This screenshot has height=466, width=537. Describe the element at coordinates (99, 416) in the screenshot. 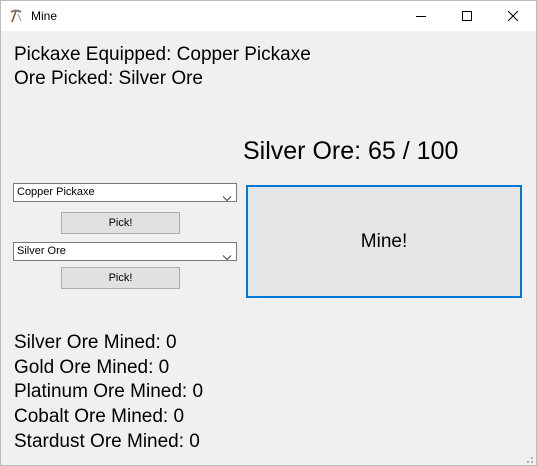

I see `cobalt-ore-mined-label: Cobalt Ore Mined: 0` at that location.